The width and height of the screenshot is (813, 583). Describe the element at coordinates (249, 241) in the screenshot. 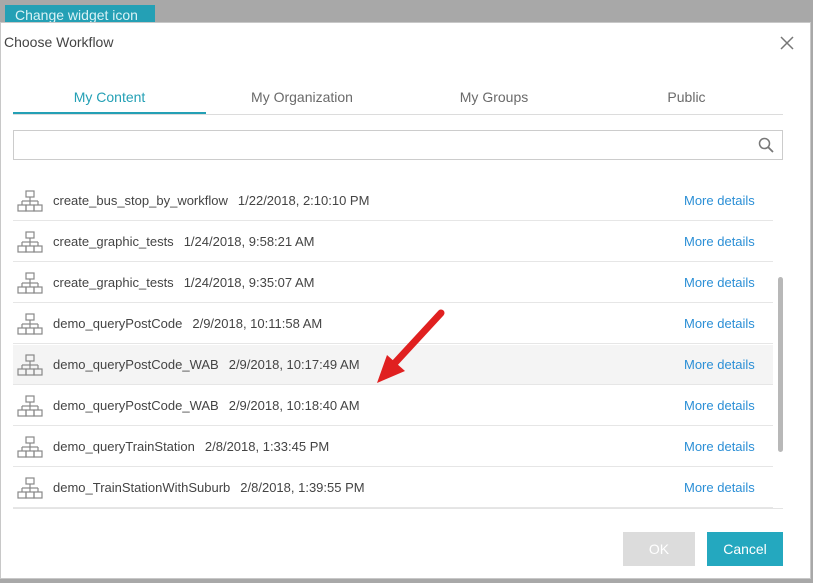

I see `workflow-date: 1/24/2018, 9:58:21 AM` at that location.